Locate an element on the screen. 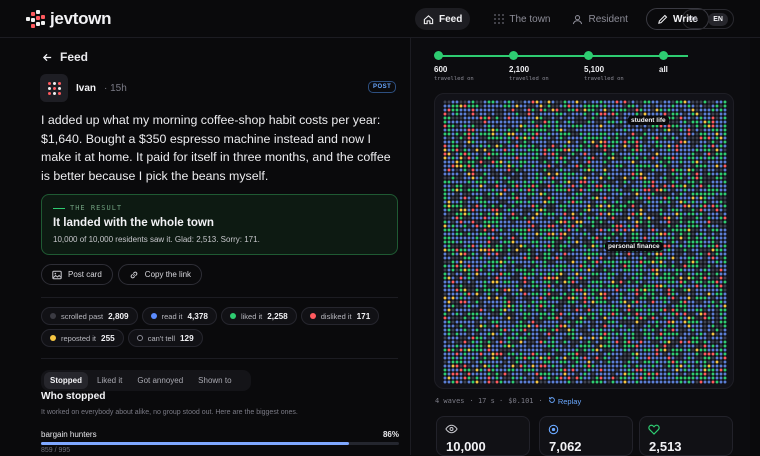 This screenshot has width=760, height=456. lang-ua: UA is located at coordinates (693, 19).